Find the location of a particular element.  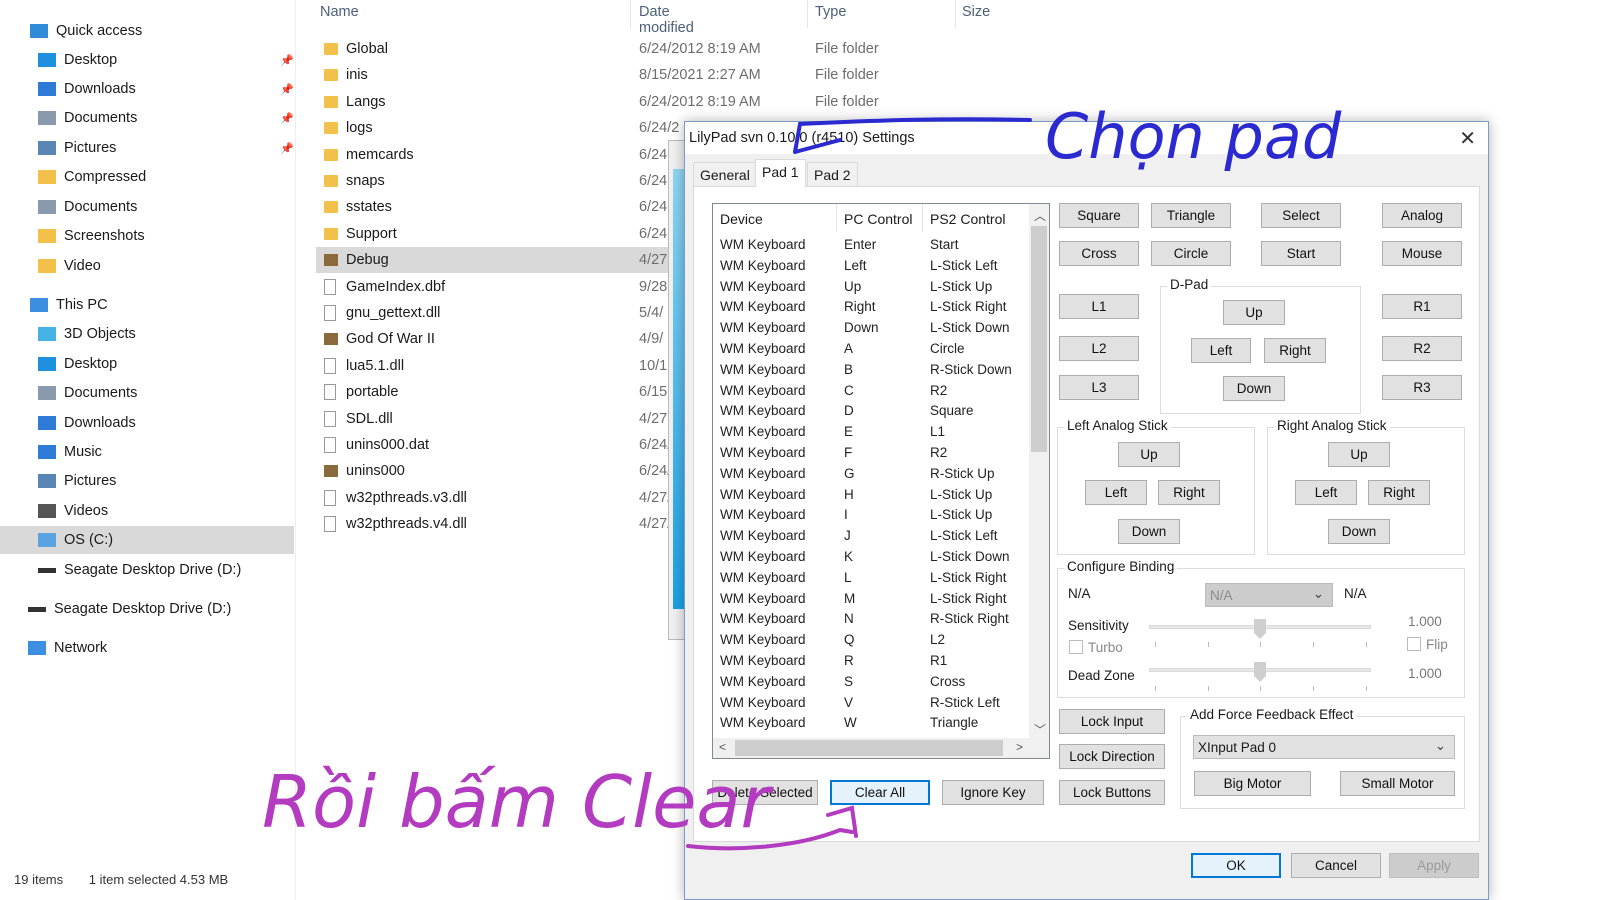

blue-arrow is located at coordinates (912, 135).